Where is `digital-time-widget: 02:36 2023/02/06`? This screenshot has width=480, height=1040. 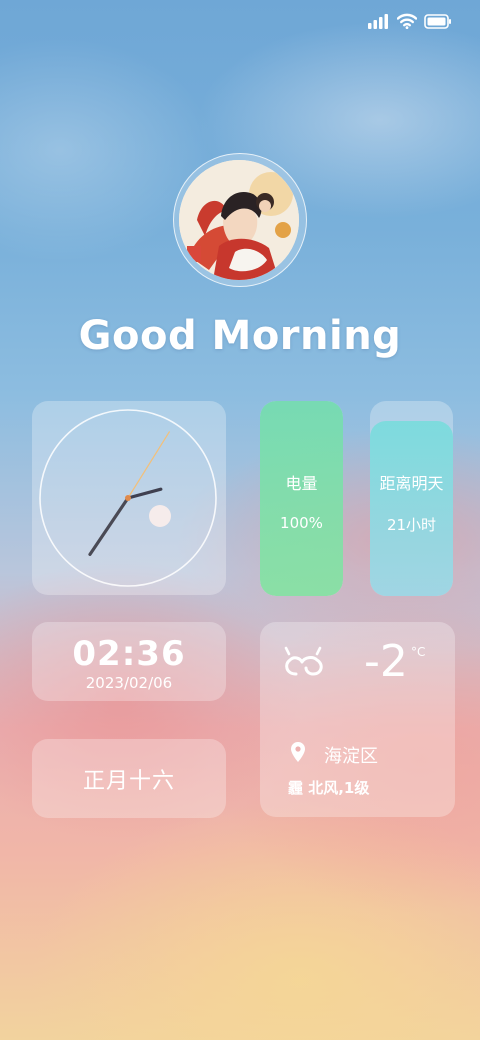 digital-time-widget: 02:36 2023/02/06 is located at coordinates (129, 661).